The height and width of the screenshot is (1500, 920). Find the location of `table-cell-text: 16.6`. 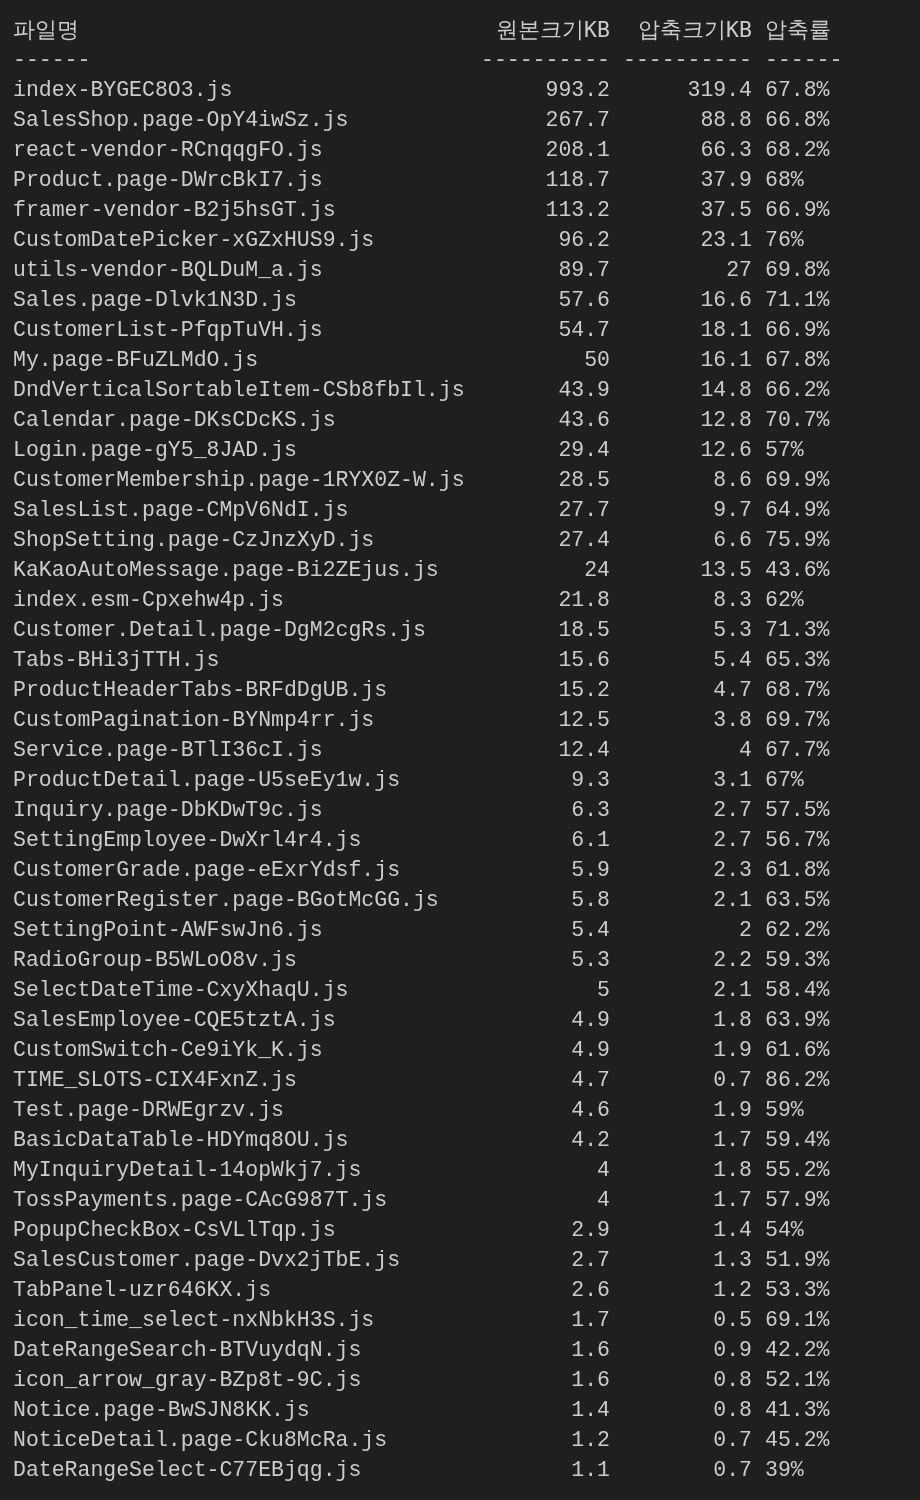

table-cell-text: 16.6 is located at coordinates (725, 300).